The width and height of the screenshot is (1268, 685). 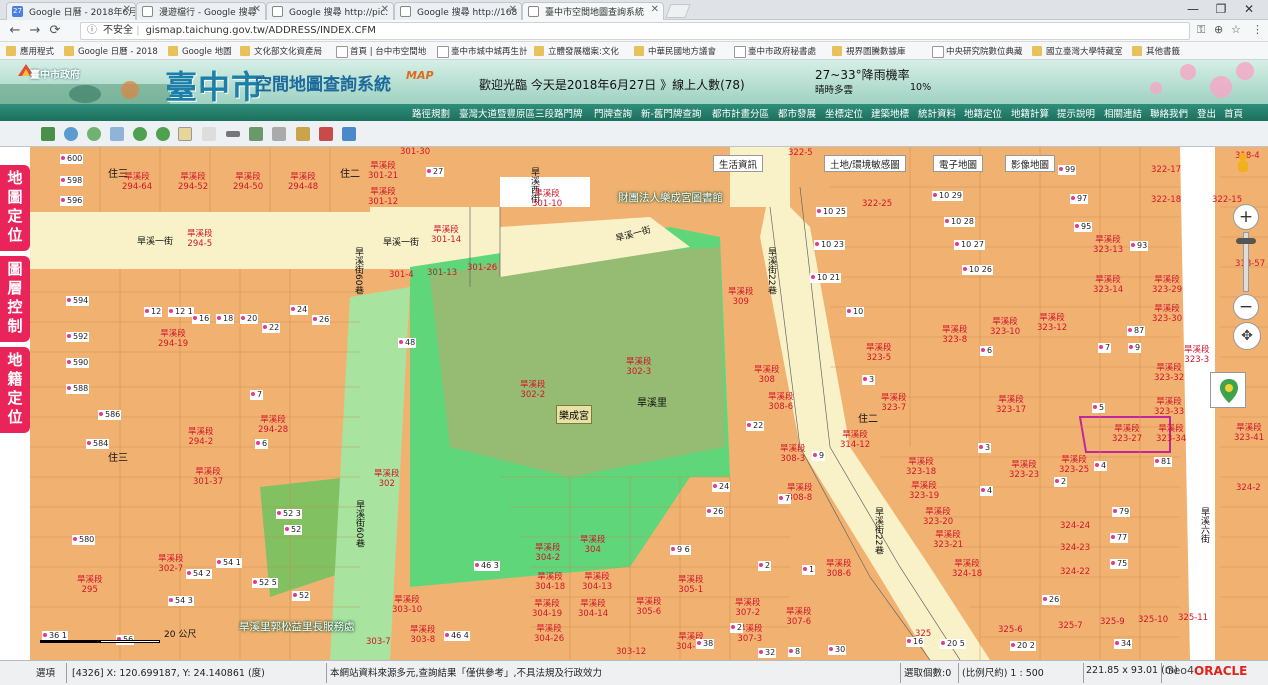 What do you see at coordinates (163, 134) in the screenshot?
I see `zoom-minus-icon` at bounding box center [163, 134].